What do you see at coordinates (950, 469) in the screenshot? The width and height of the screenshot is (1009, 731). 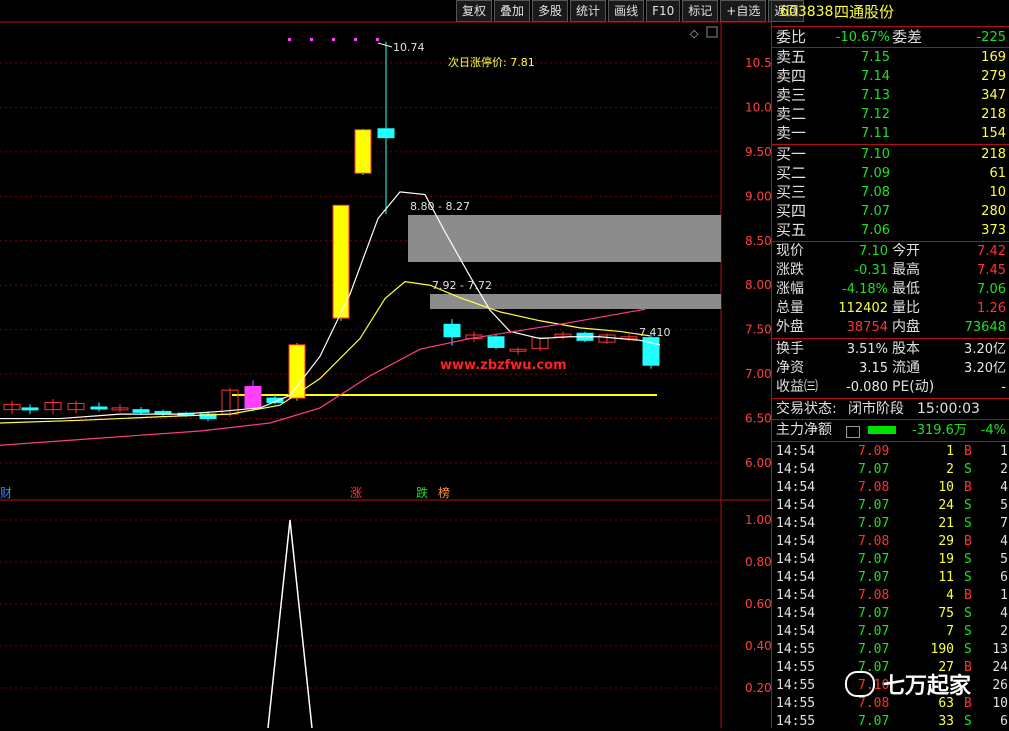 I see `tick-volume: 2` at bounding box center [950, 469].